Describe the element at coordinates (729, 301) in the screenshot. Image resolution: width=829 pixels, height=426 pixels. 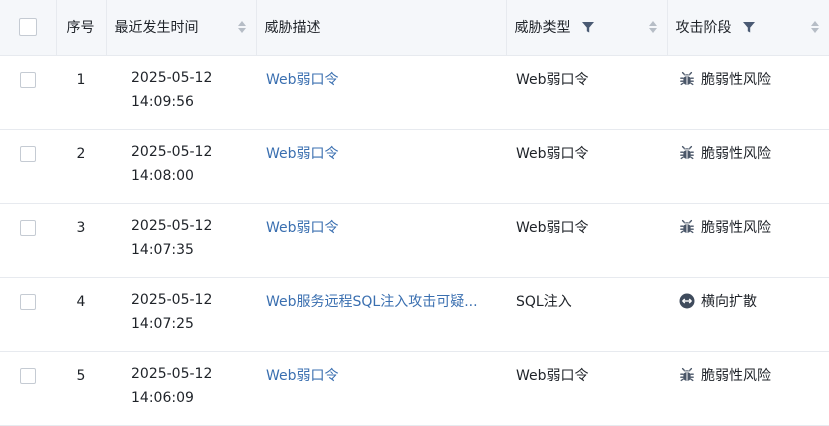
I see `stage-label: 横向扩散` at that location.